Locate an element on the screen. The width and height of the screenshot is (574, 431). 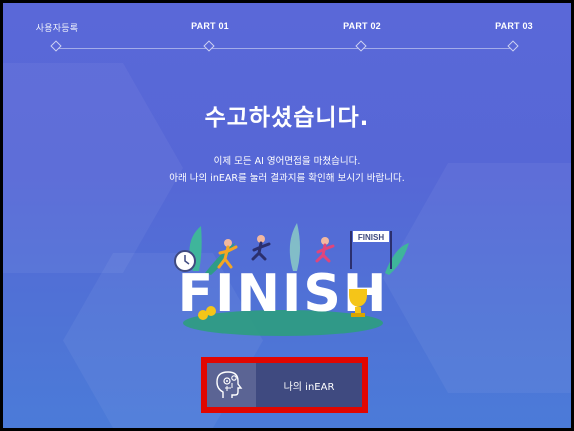
result-button-highlight: 나의 inEAR is located at coordinates (284, 385).